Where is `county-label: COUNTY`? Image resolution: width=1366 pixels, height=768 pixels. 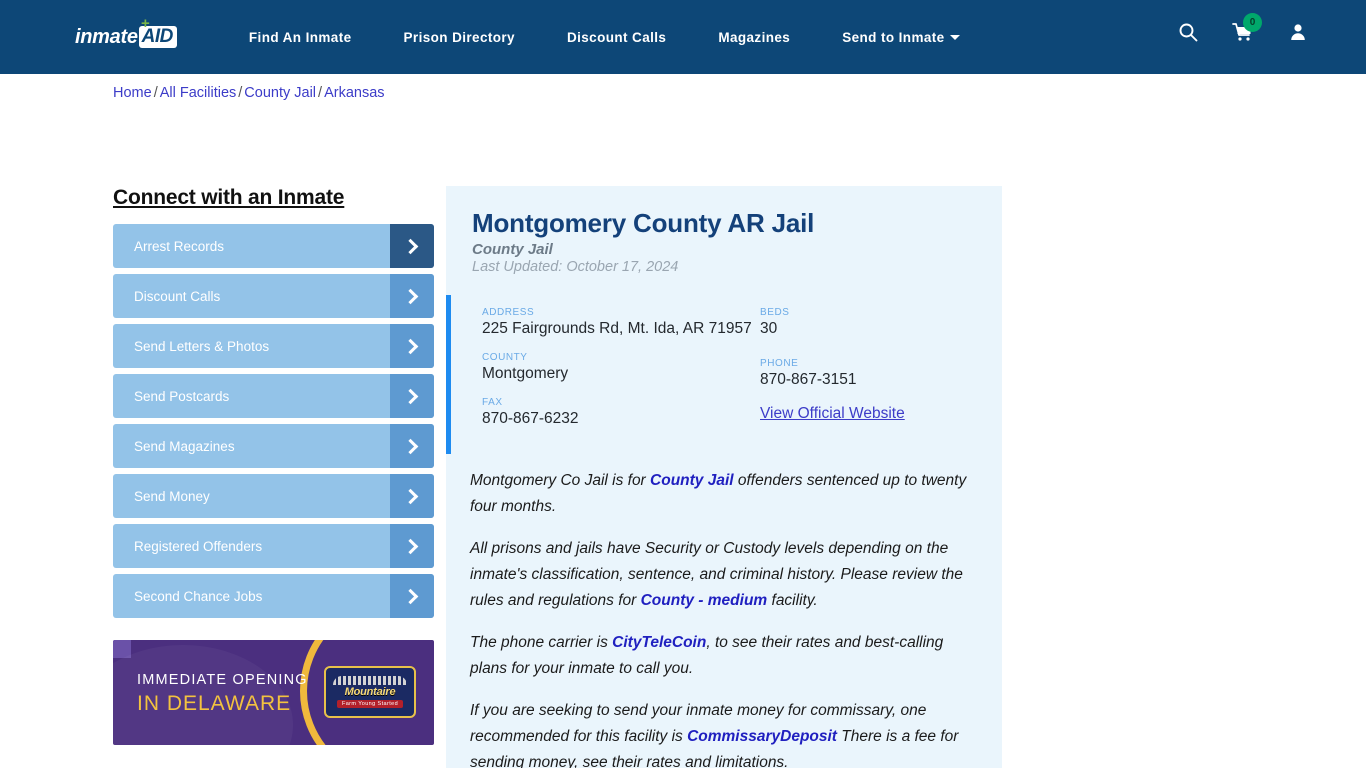
county-label: COUNTY is located at coordinates (505, 357).